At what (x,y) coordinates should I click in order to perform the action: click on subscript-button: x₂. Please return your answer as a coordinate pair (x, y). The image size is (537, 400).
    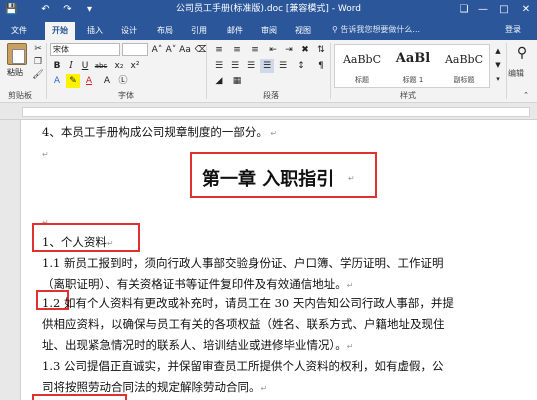
    Looking at the image, I should click on (119, 66).